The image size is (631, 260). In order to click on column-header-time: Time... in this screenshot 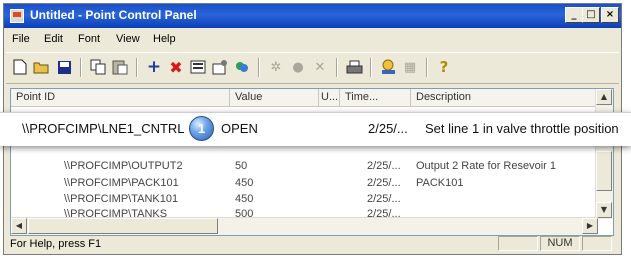, I will do `click(375, 98)`.